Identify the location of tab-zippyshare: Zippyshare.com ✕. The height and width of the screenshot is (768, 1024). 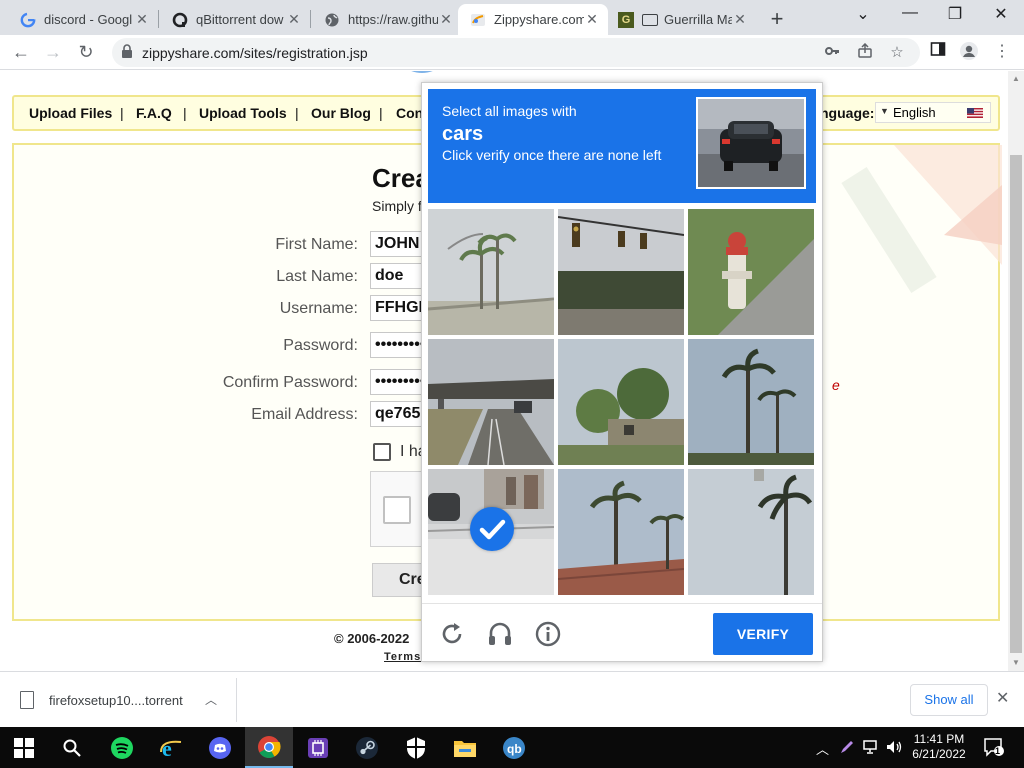
(533, 19).